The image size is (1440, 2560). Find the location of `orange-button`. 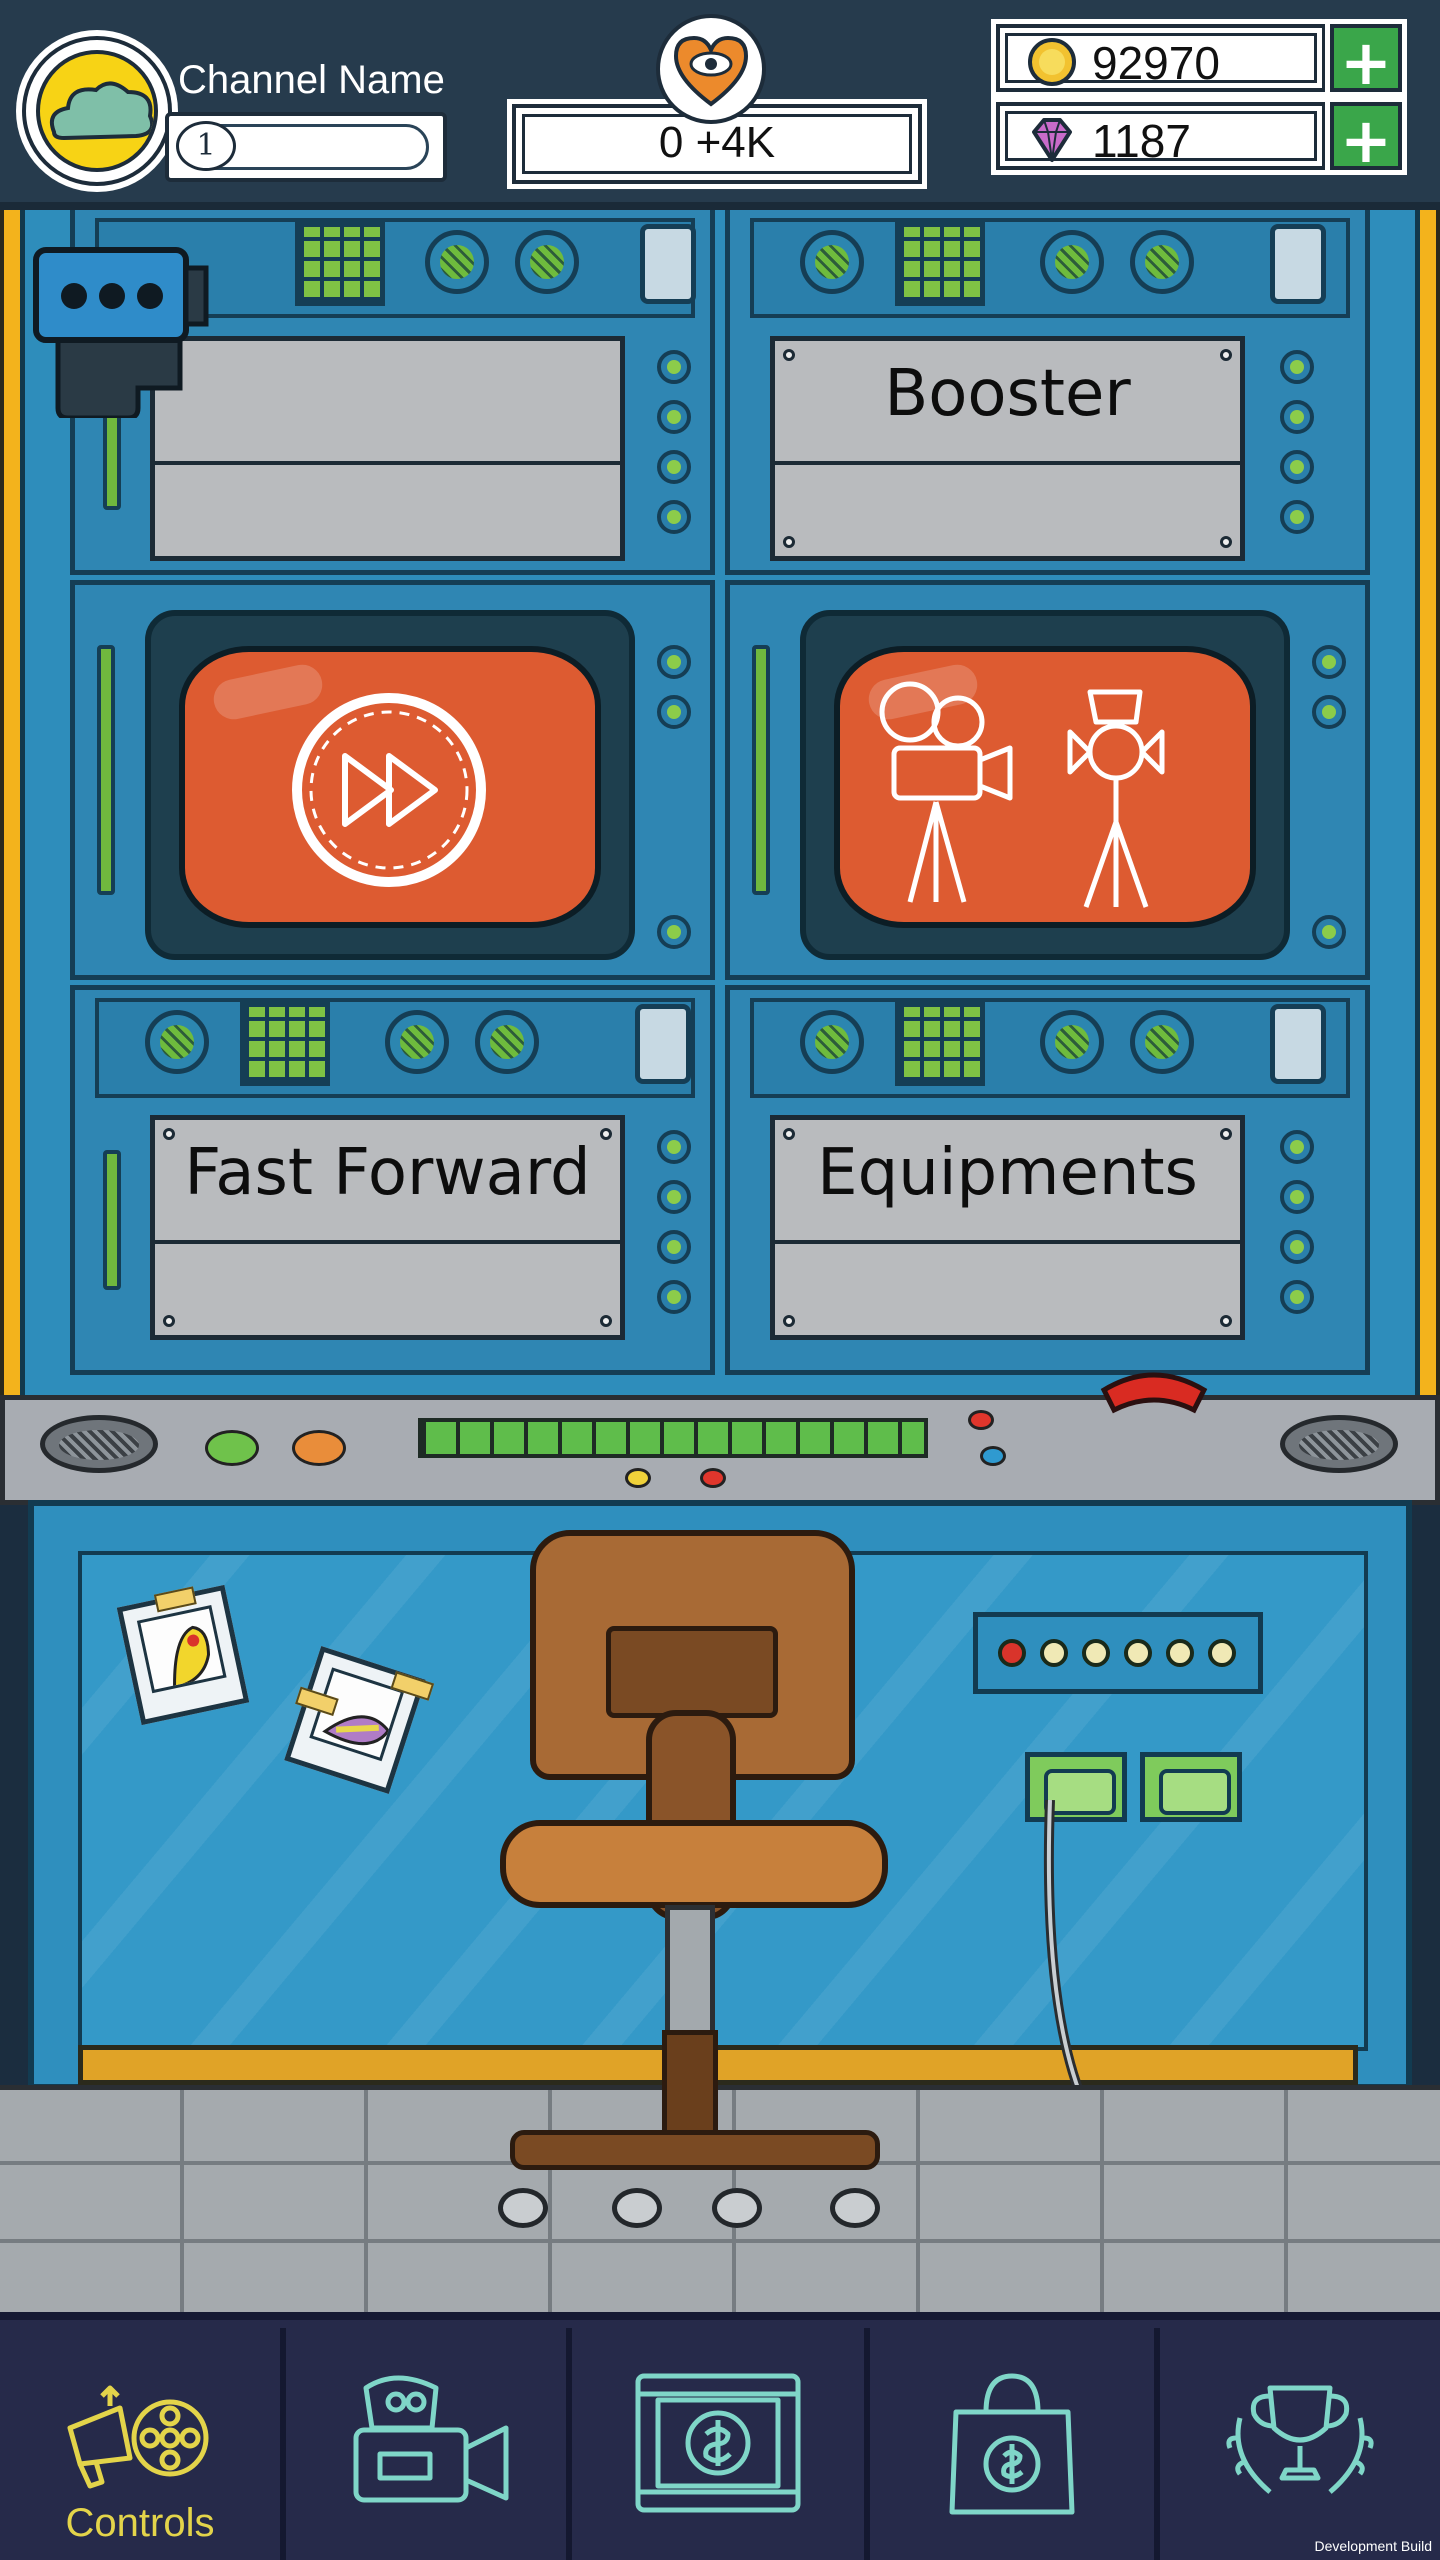

orange-button is located at coordinates (319, 1448).